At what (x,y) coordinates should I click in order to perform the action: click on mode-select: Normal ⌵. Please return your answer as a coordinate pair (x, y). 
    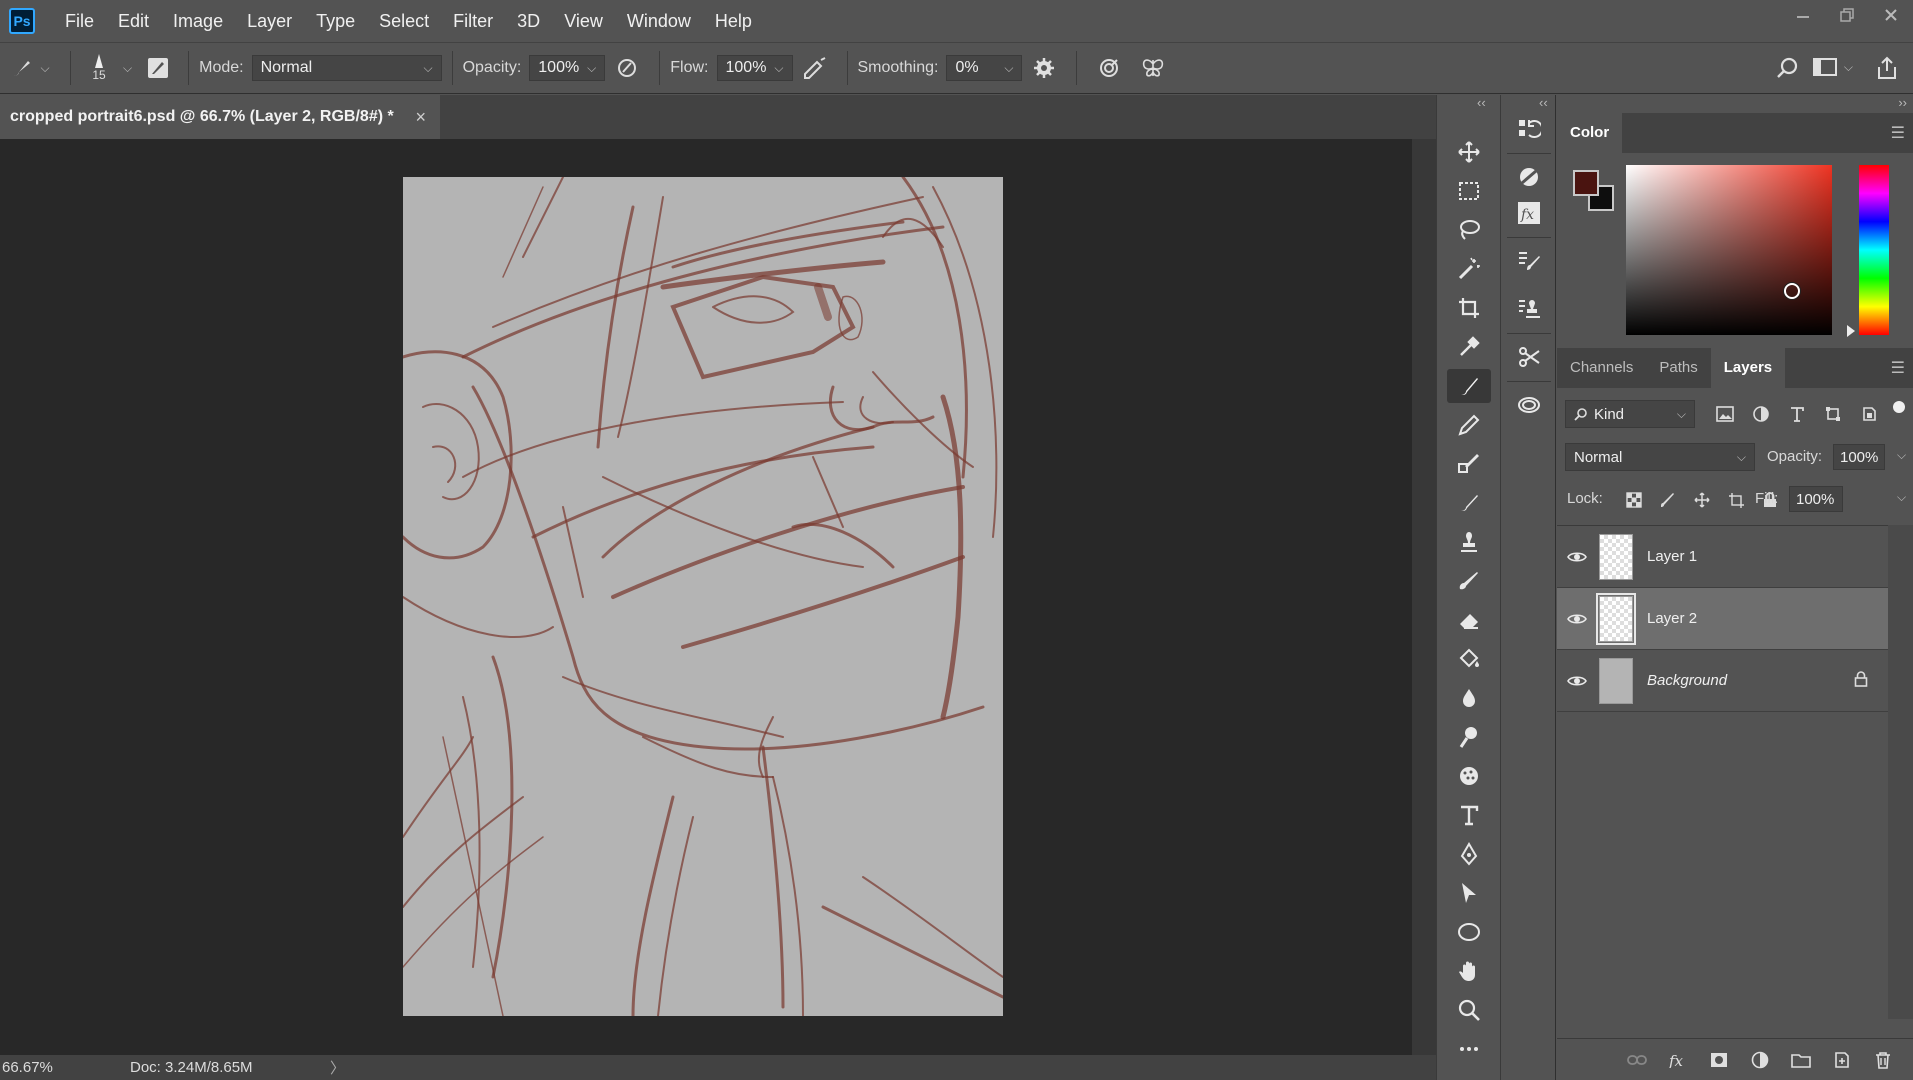
    Looking at the image, I should click on (346, 68).